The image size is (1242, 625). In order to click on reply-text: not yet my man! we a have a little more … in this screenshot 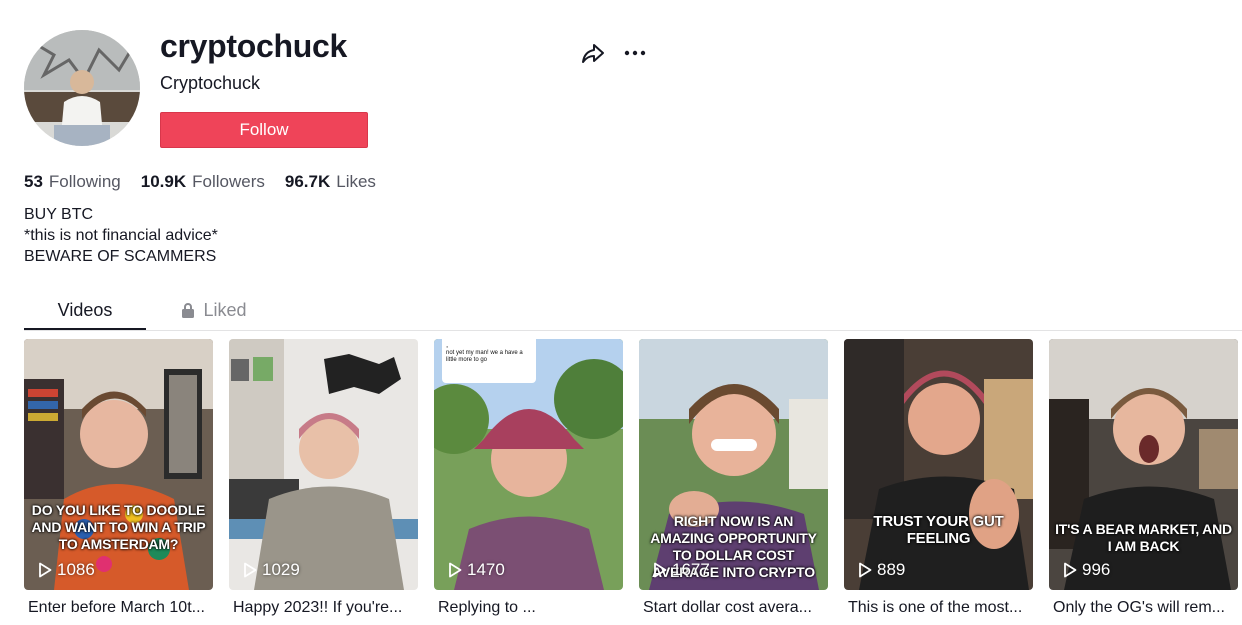, I will do `click(484, 356)`.